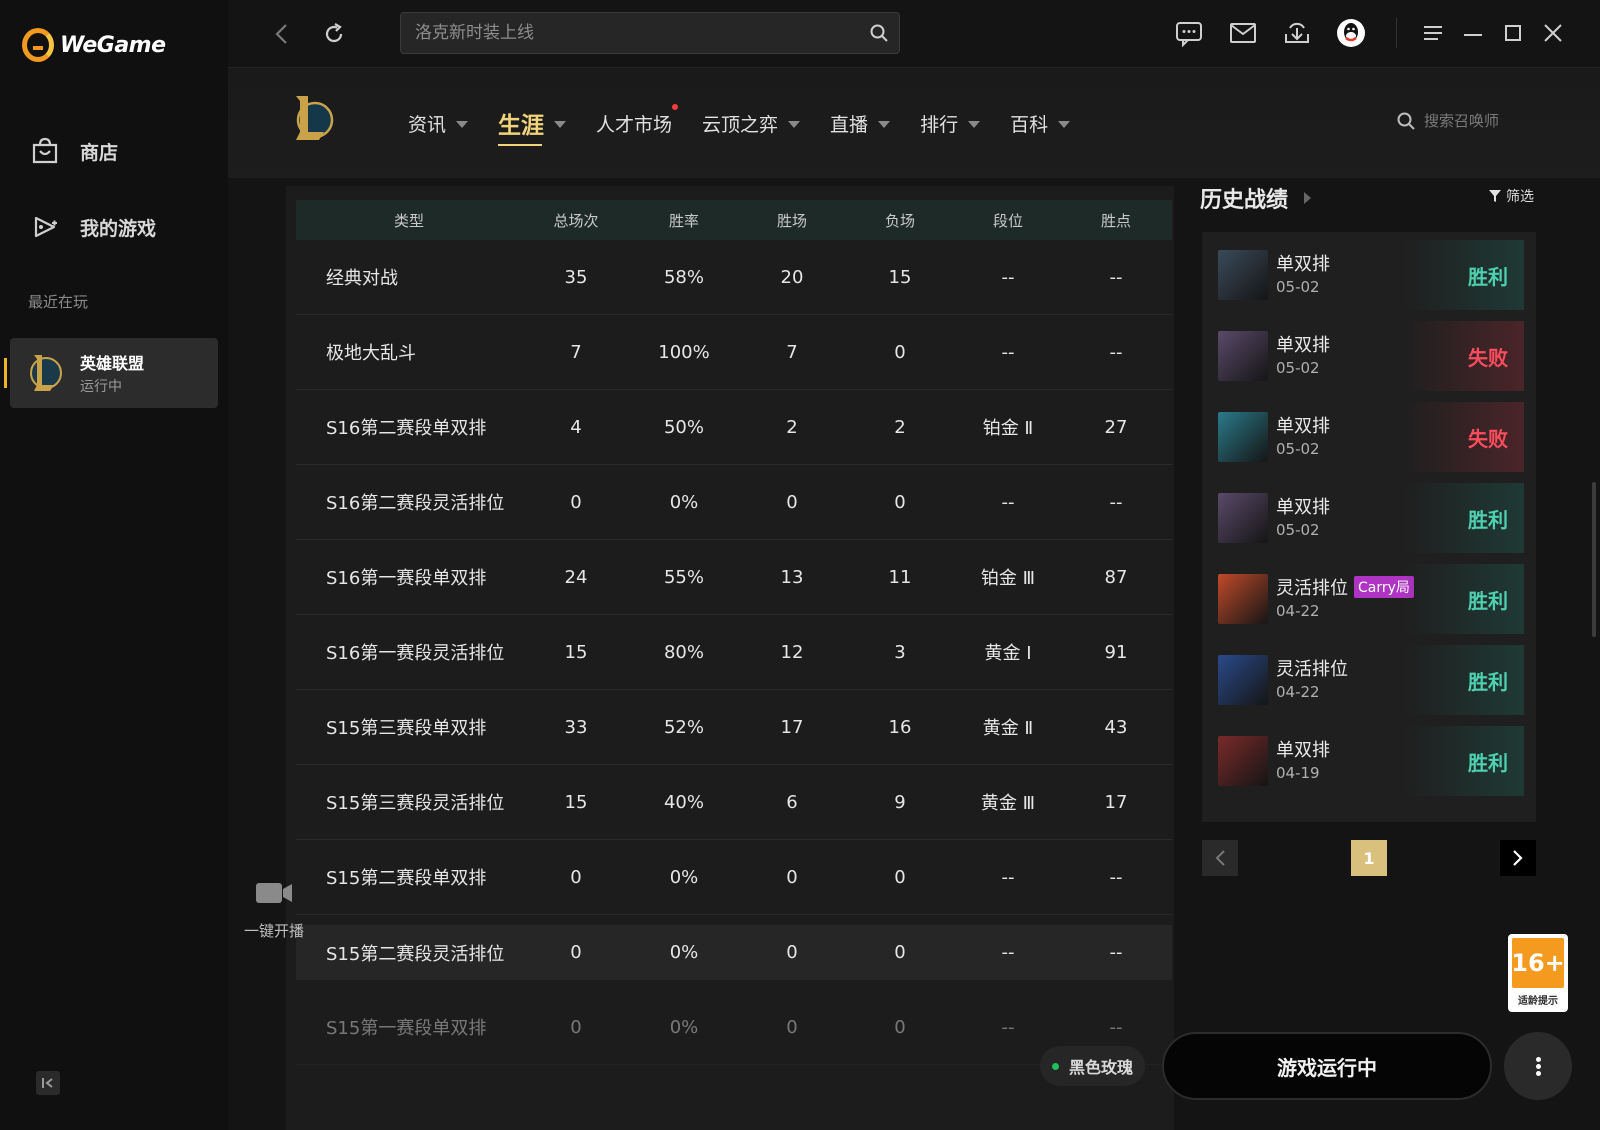 This screenshot has height=1130, width=1600. I want to click on match-mode: 灵活排位, so click(1312, 668).